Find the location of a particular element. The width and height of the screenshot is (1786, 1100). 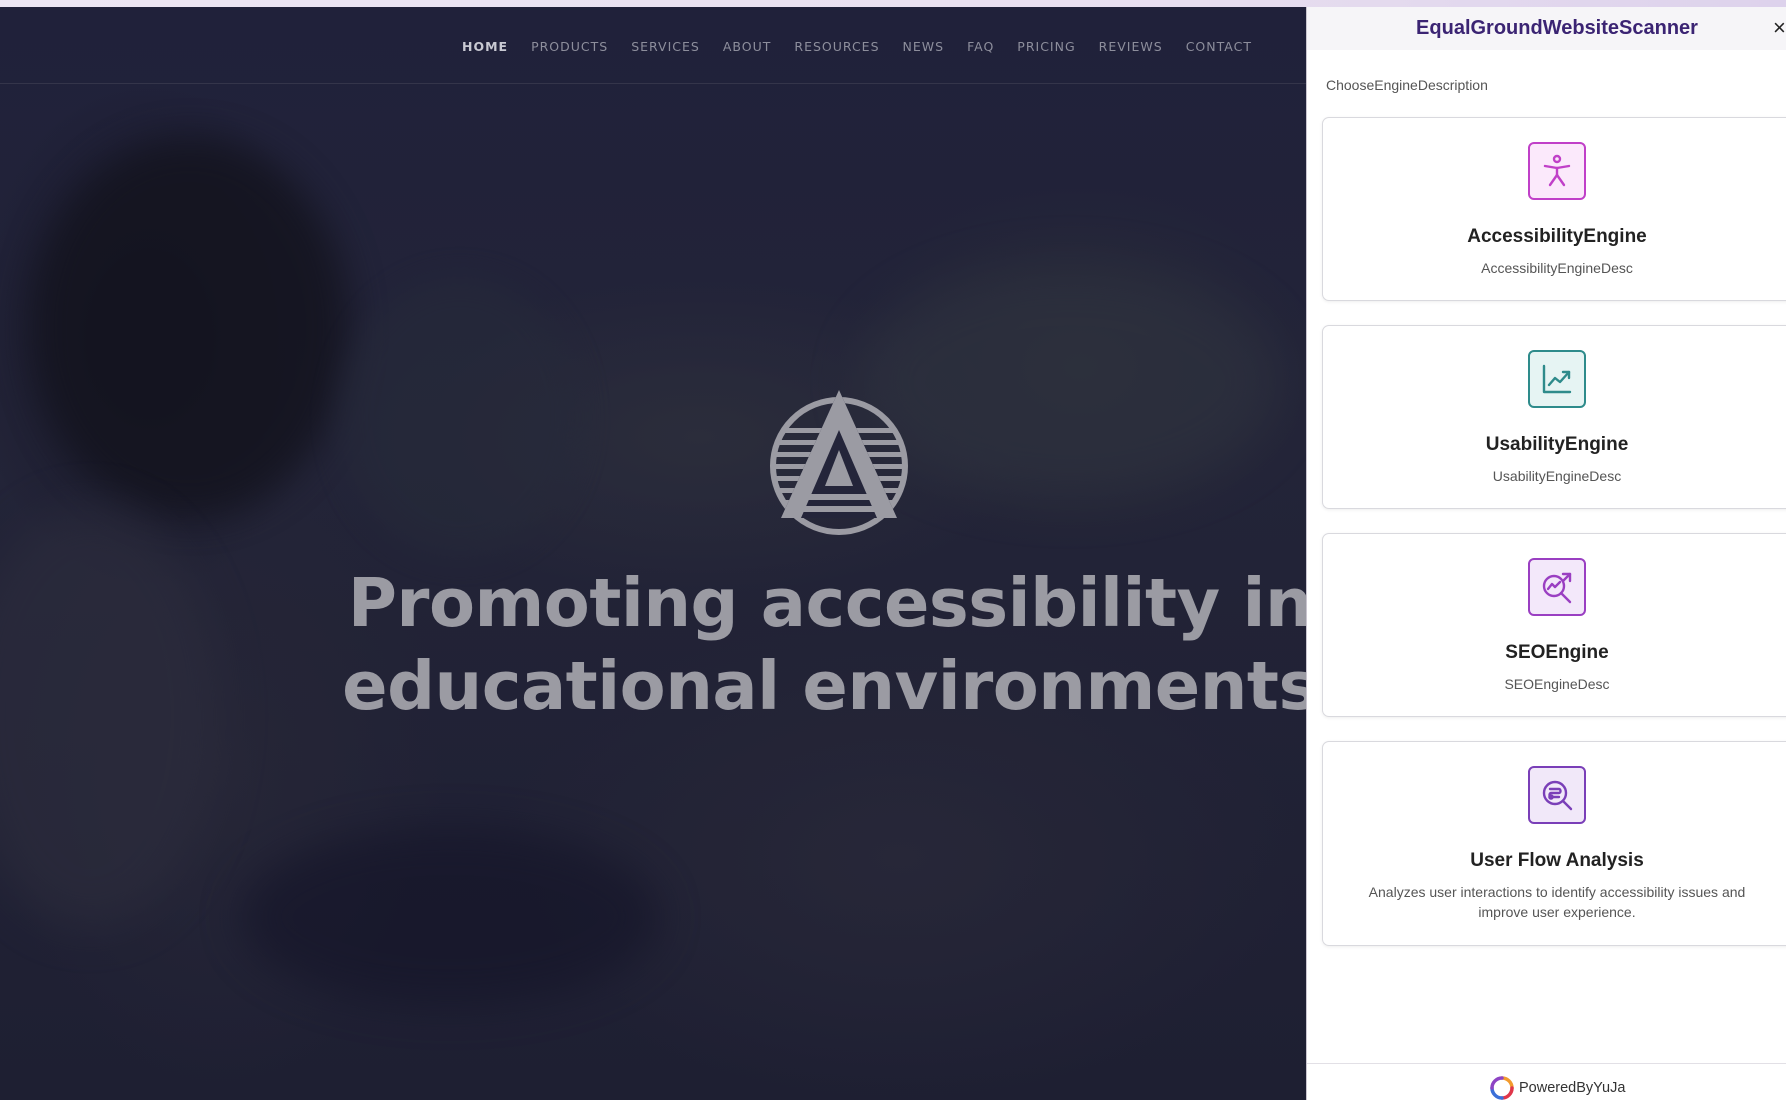

powered-by-link: PoweredByYuJa is located at coordinates (1557, 1087).